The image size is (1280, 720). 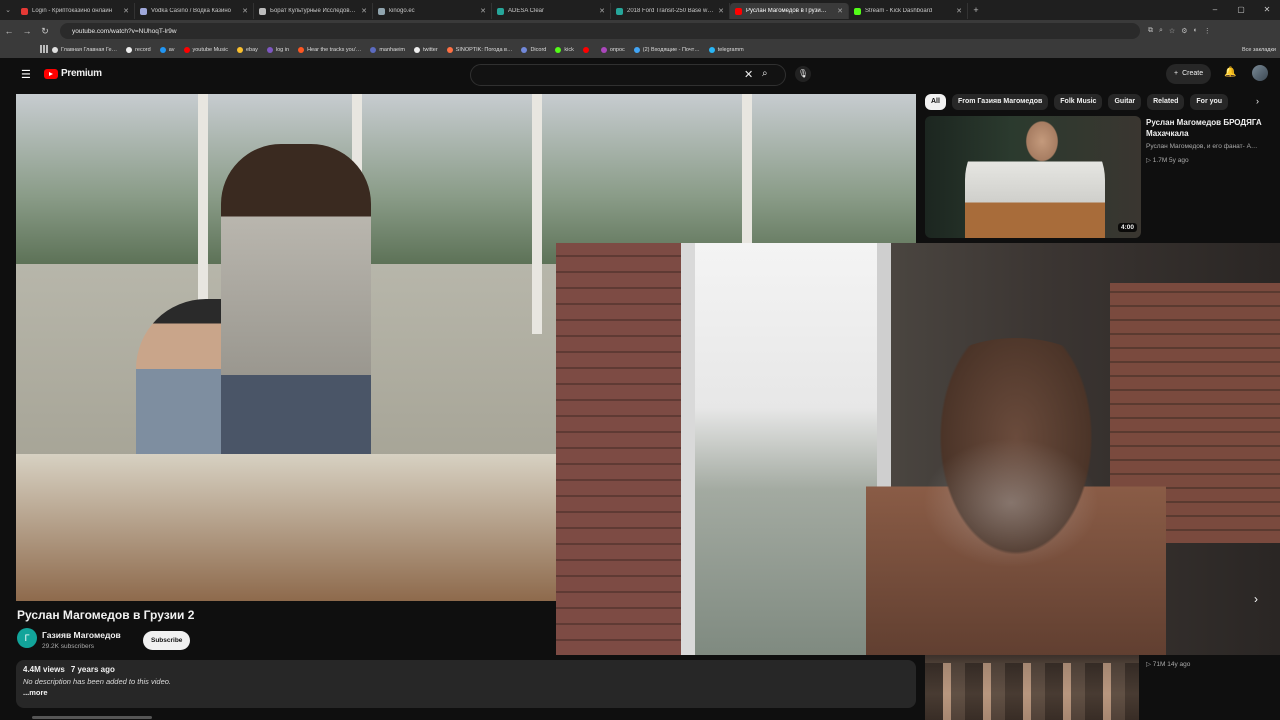 I want to click on bookmark-item: telegramm, so click(x=726, y=50).